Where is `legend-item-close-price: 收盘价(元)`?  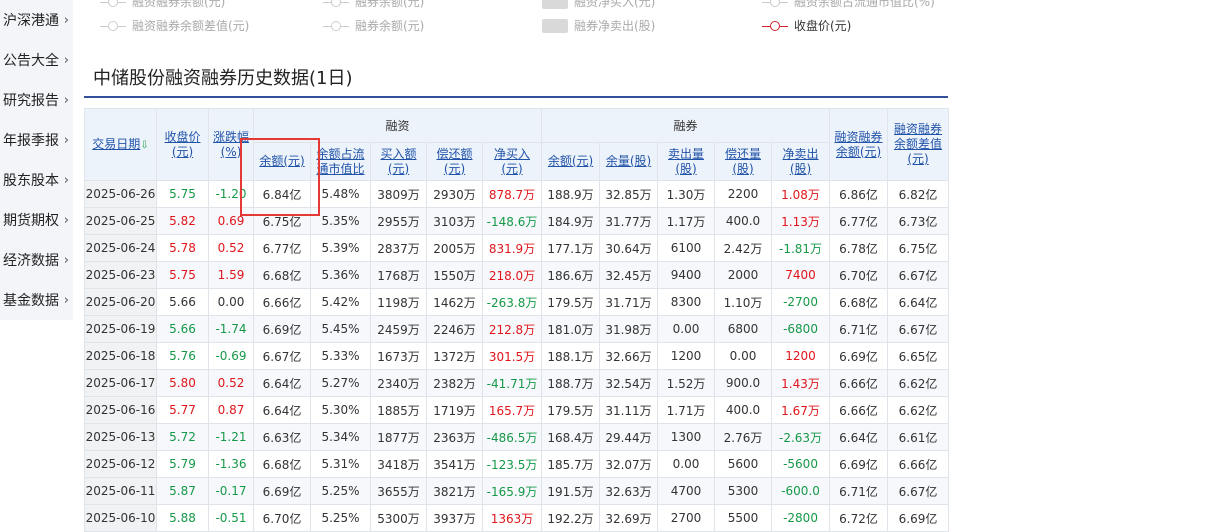 legend-item-close-price: 收盘价(元) is located at coordinates (806, 25).